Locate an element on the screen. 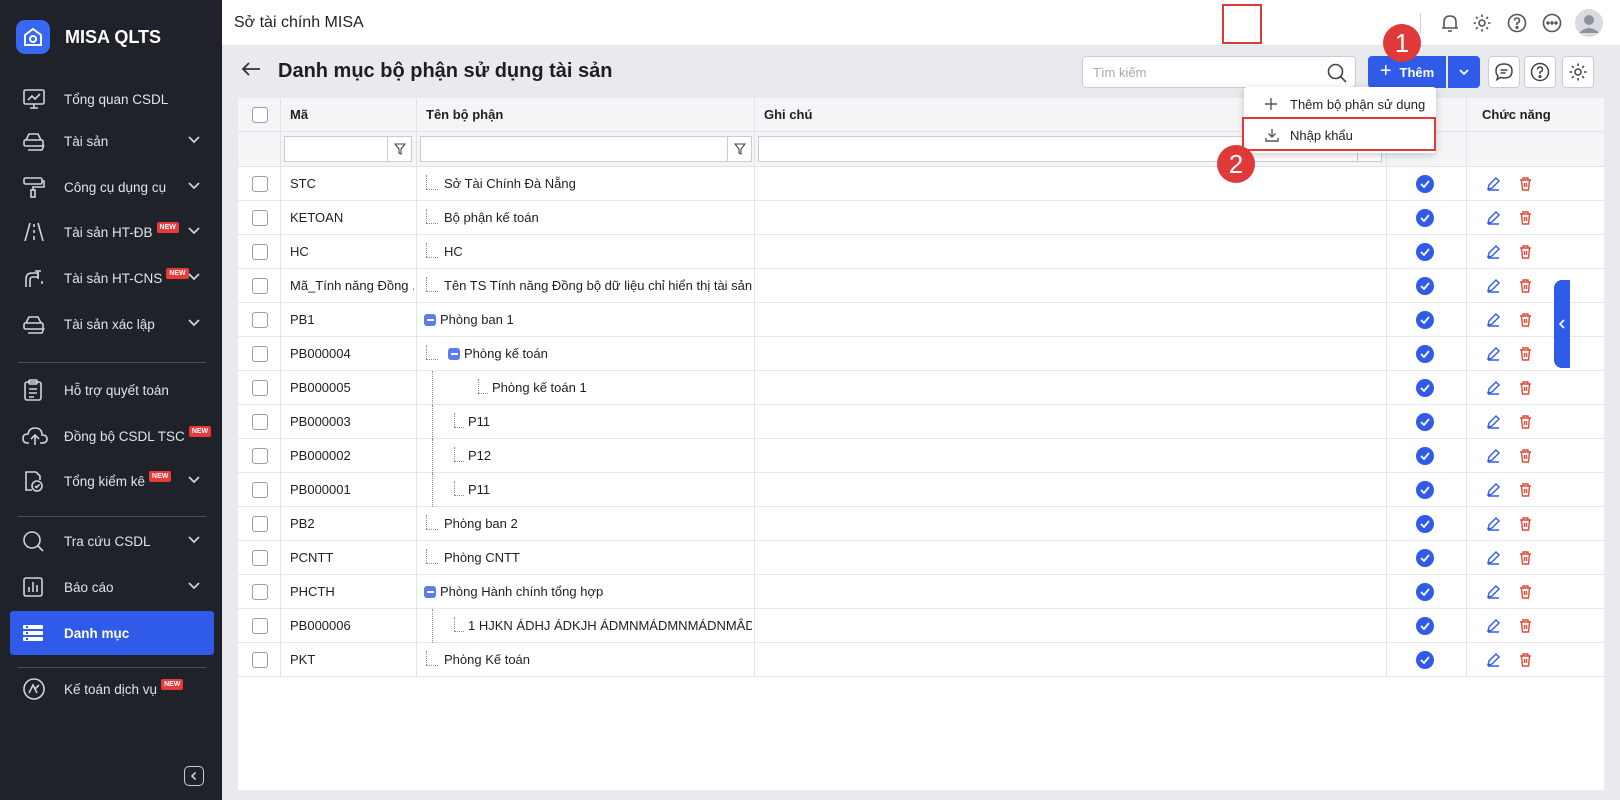 Image resolution: width=1620 pixels, height=800 pixels. bell-icon is located at coordinates (1450, 23).